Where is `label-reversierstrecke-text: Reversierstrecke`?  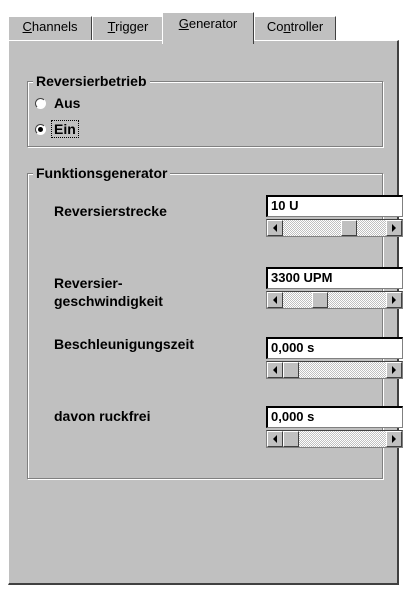
label-reversierstrecke-text: Reversierstrecke is located at coordinates (110, 211).